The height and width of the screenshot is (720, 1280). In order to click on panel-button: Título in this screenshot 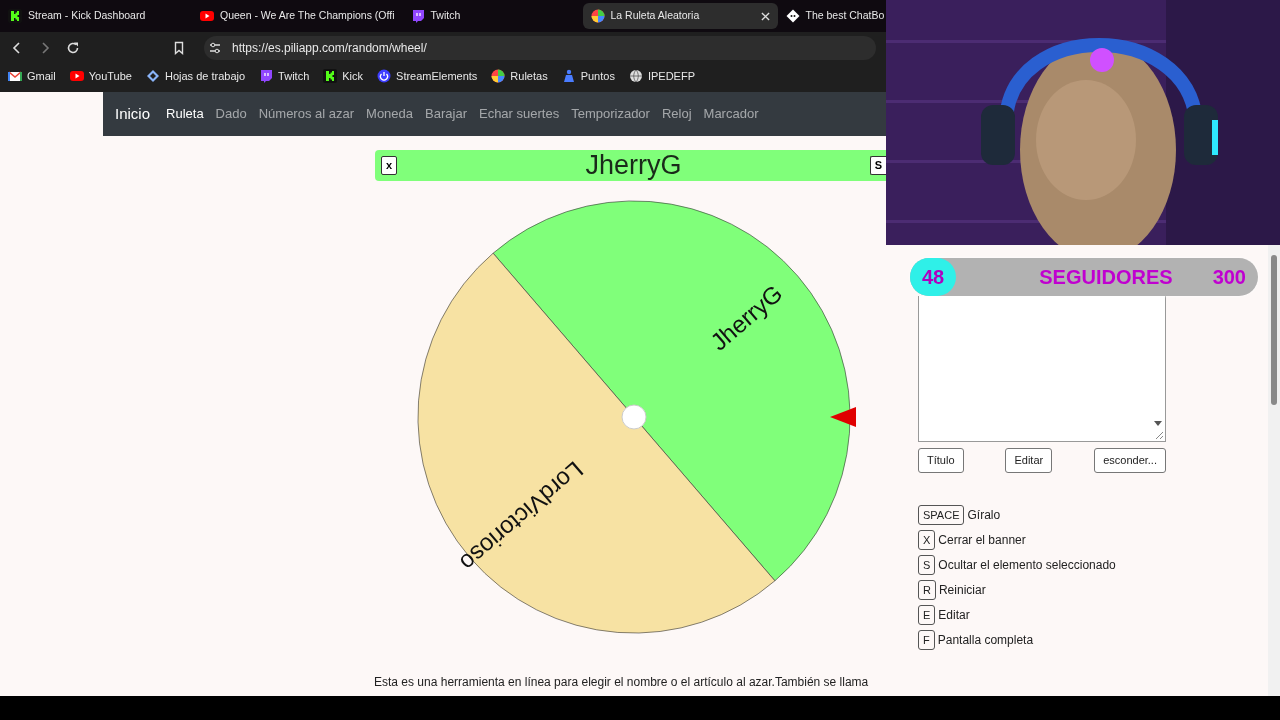, I will do `click(941, 460)`.